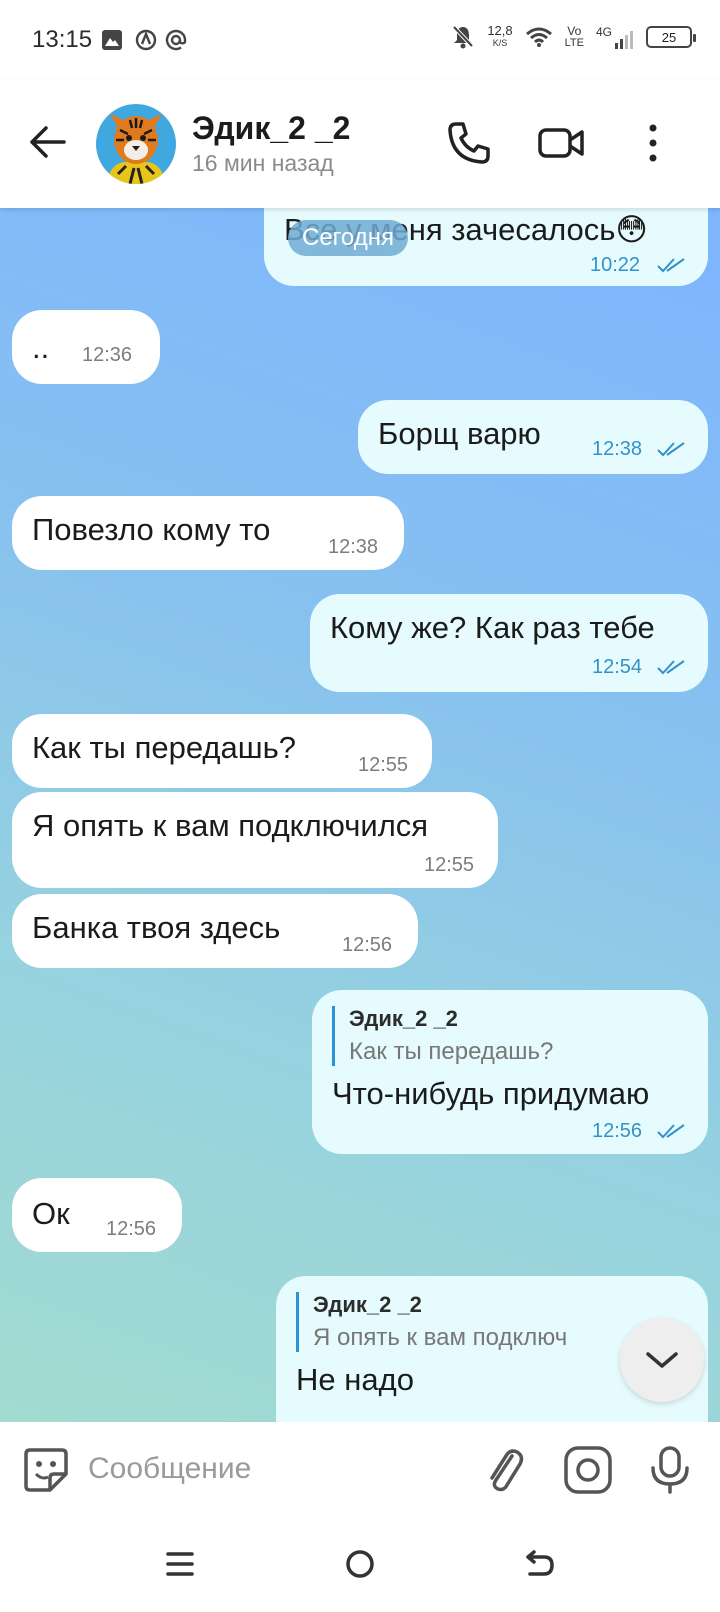 This screenshot has height=1612, width=720. I want to click on message-bubble-incoming: .. 12:36, so click(86, 347).